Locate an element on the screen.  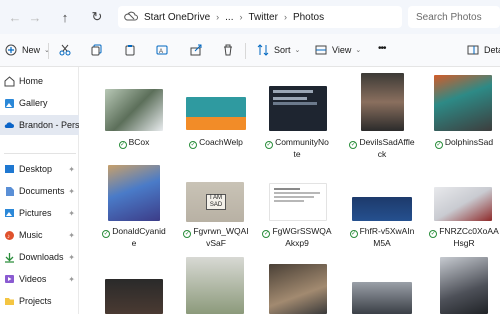
sidebar-item-label: Videos is located at coordinates (33, 279).